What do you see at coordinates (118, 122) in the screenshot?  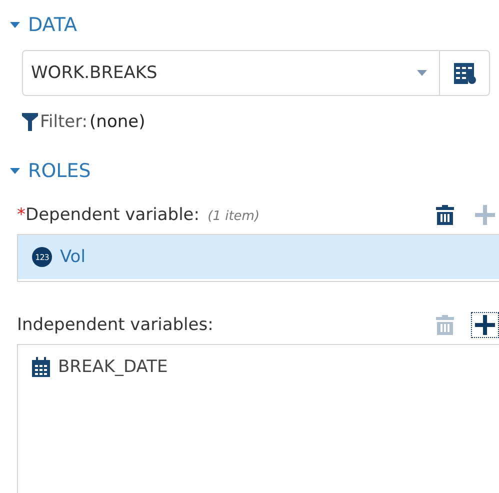 I see `filter-value: (none)` at bounding box center [118, 122].